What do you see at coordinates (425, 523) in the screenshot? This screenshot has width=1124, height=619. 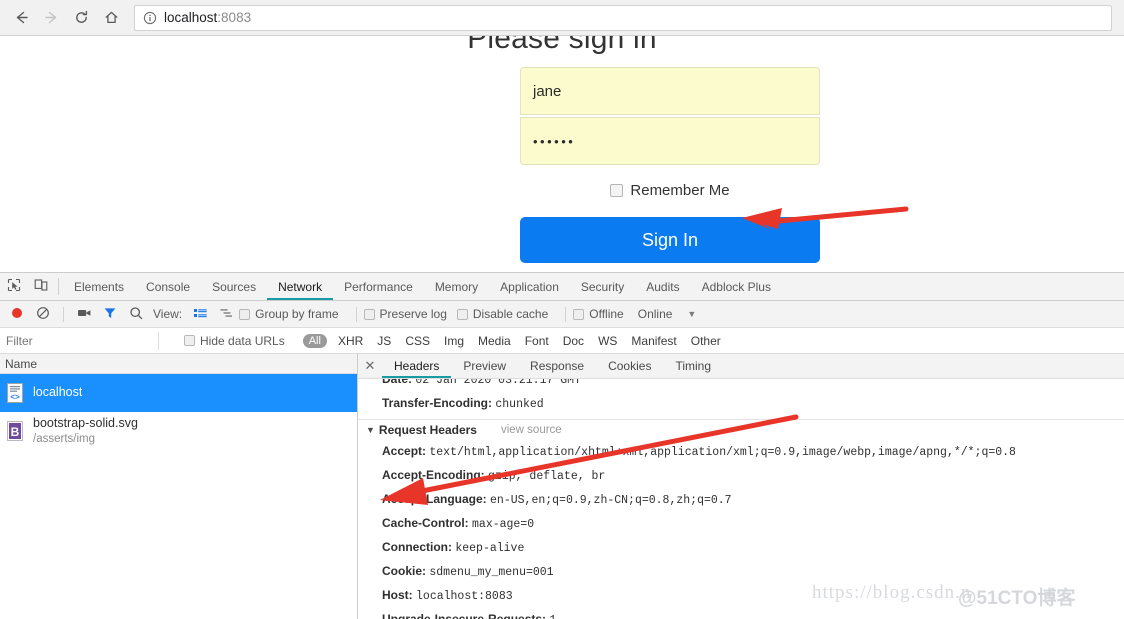 I see `header-name: Cache-Control:` at bounding box center [425, 523].